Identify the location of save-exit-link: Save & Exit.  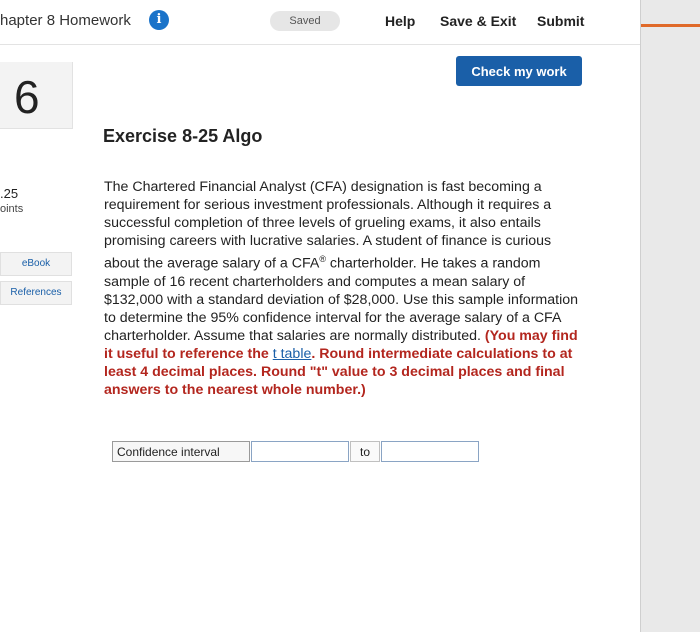
(478, 21).